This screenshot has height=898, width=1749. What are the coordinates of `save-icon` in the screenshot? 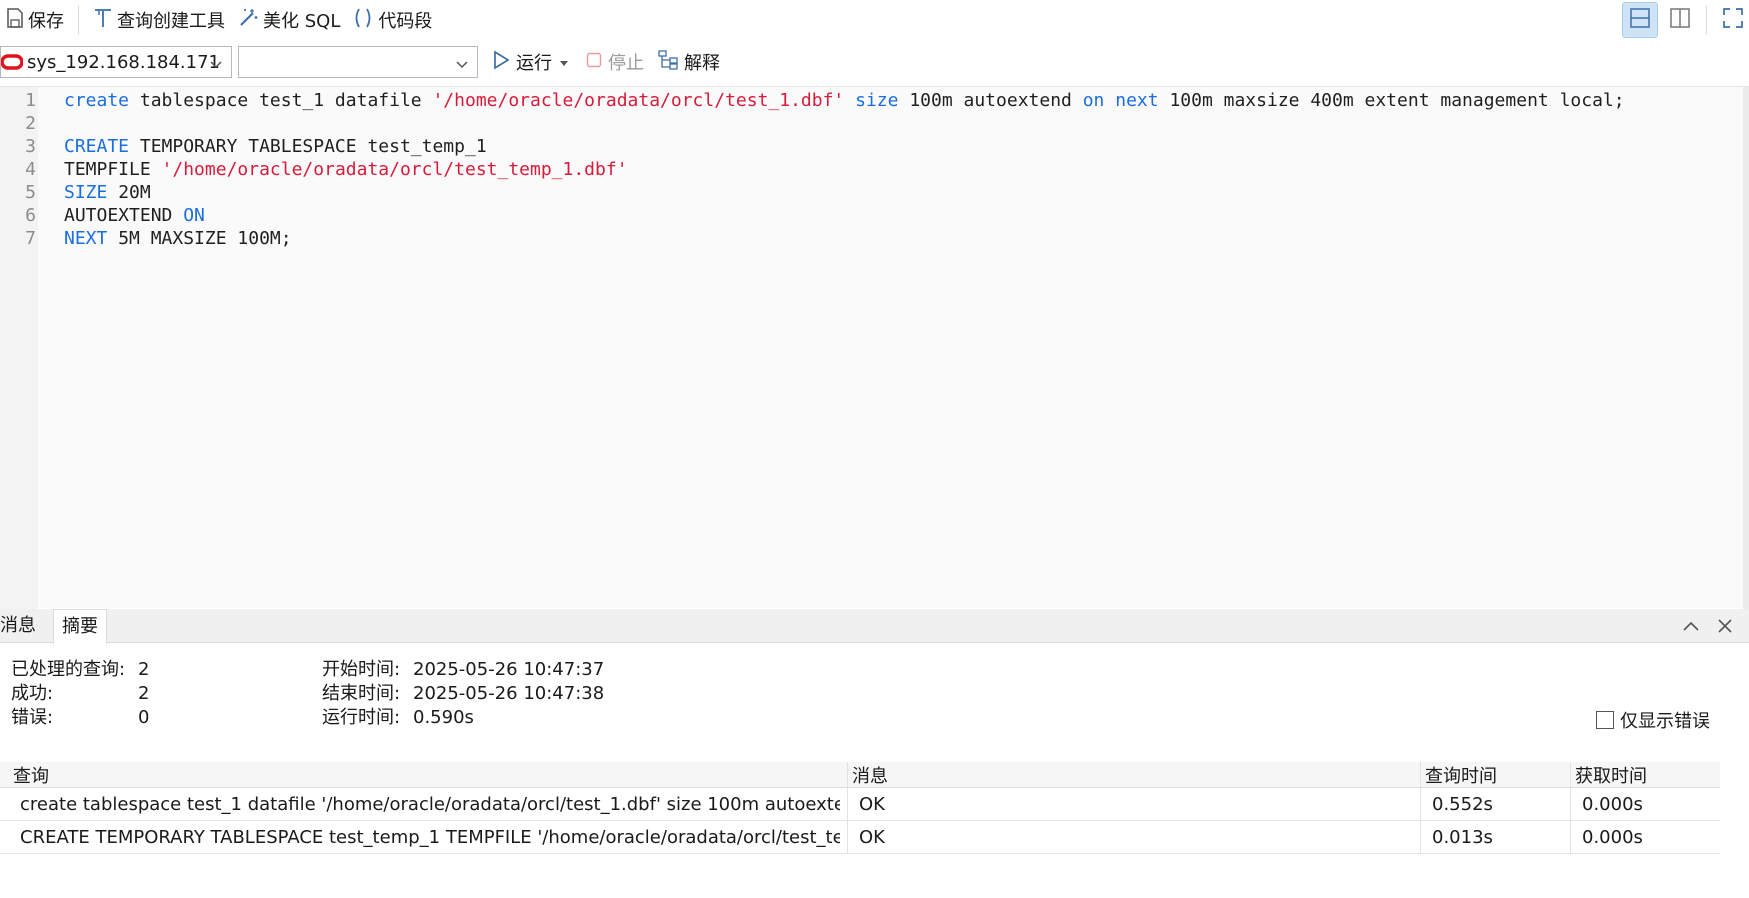 It's located at (15, 20).